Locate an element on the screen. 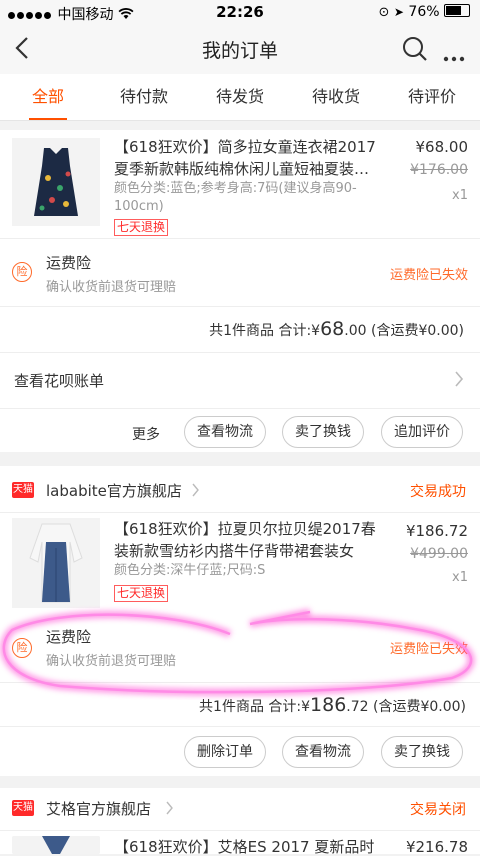 The width and height of the screenshot is (480, 856). original-price: ¥499.00 is located at coordinates (439, 554).